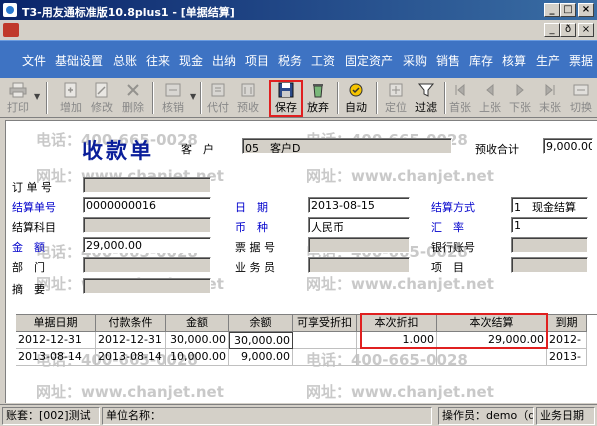 The width and height of the screenshot is (597, 426). Describe the element at coordinates (191, 60) in the screenshot. I see `menu-cash: 现金` at that location.